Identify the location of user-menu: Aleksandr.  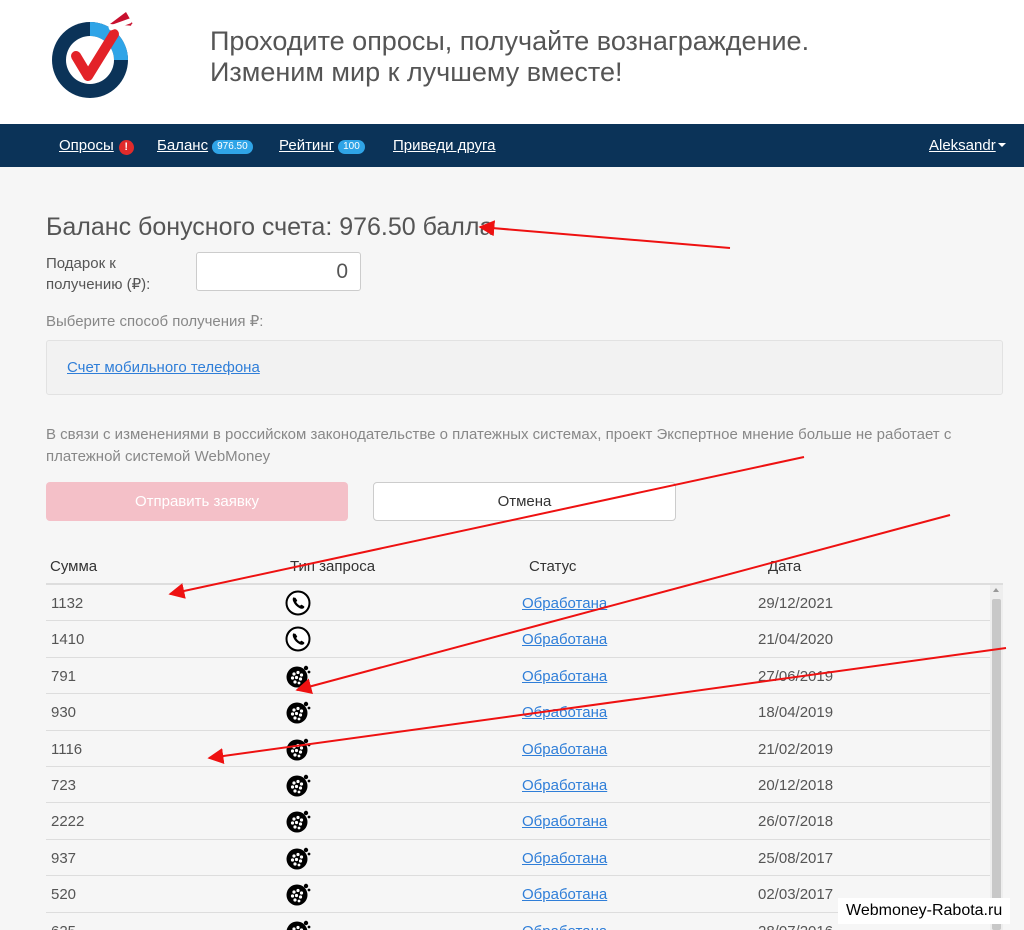
(967, 145).